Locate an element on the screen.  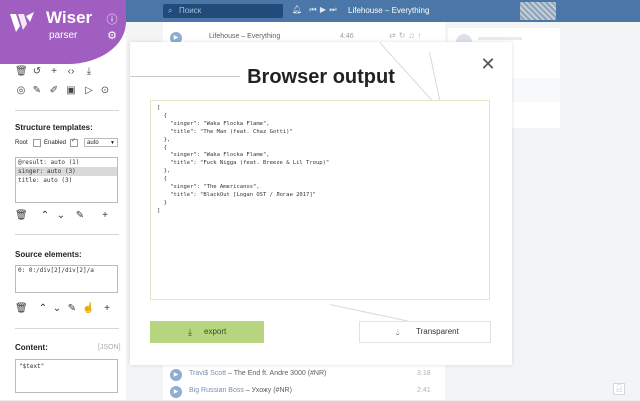
bell-icon: 🔔︎ is located at coordinates (297, 10).